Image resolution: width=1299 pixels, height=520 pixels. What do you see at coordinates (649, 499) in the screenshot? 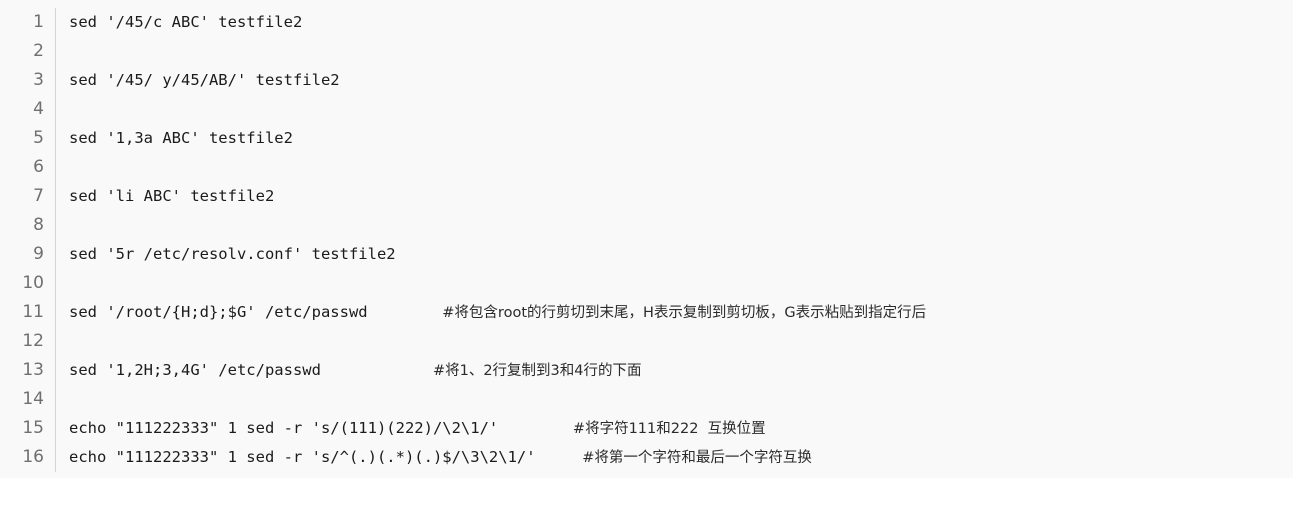
I see `page-bottom-whitespace` at bounding box center [649, 499].